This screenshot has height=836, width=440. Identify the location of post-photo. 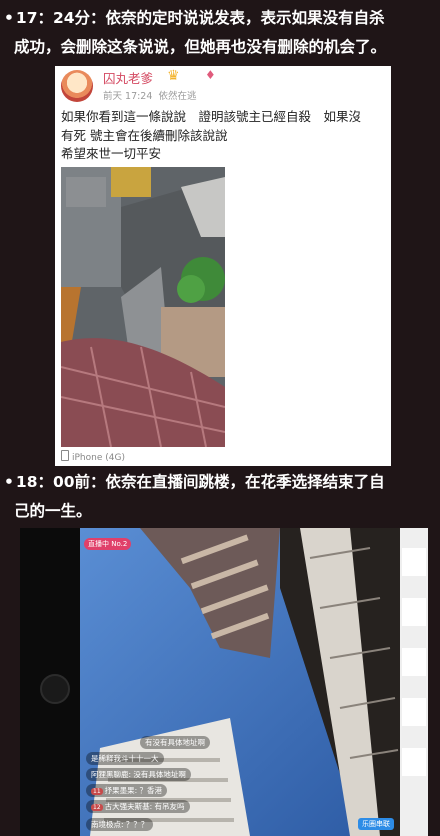
(143, 307).